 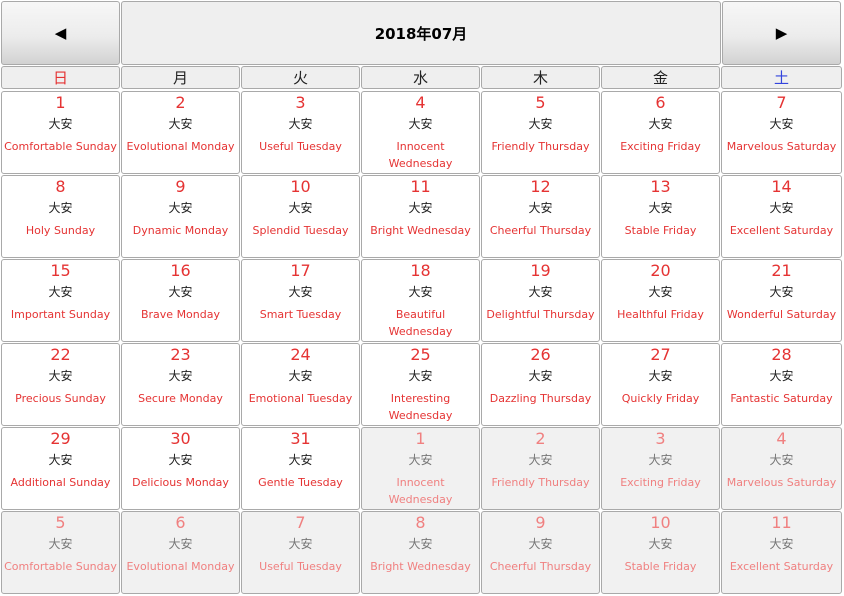 I want to click on day-cell: 23 大安 Secure Monday, so click(x=180, y=384).